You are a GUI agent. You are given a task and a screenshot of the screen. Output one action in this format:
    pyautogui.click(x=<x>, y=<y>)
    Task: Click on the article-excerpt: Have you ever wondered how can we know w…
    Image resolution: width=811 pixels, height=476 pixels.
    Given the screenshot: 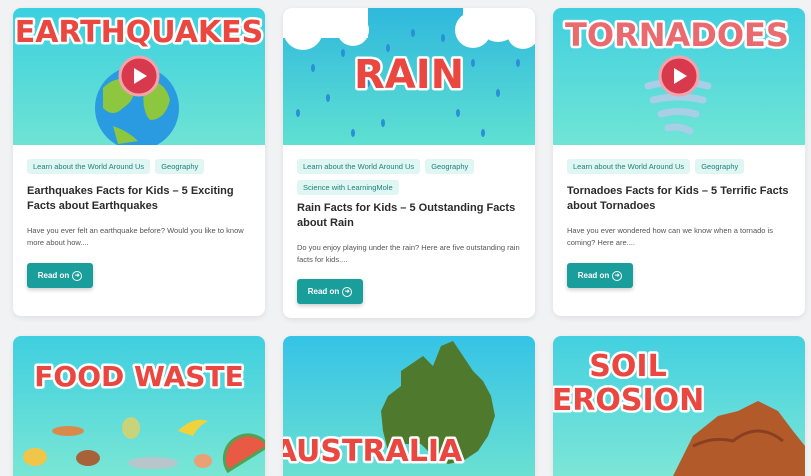 What is the action you would take?
    pyautogui.click(x=670, y=236)
    